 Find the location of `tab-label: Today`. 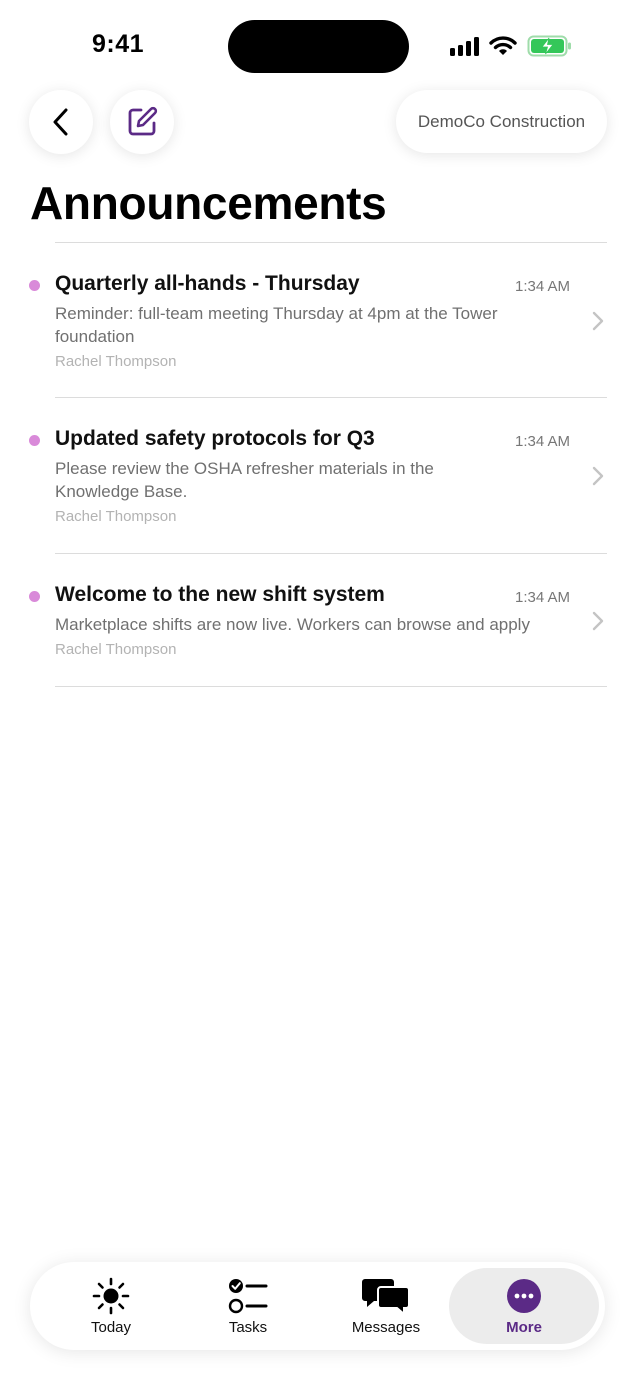

tab-label: Today is located at coordinates (111, 1327).